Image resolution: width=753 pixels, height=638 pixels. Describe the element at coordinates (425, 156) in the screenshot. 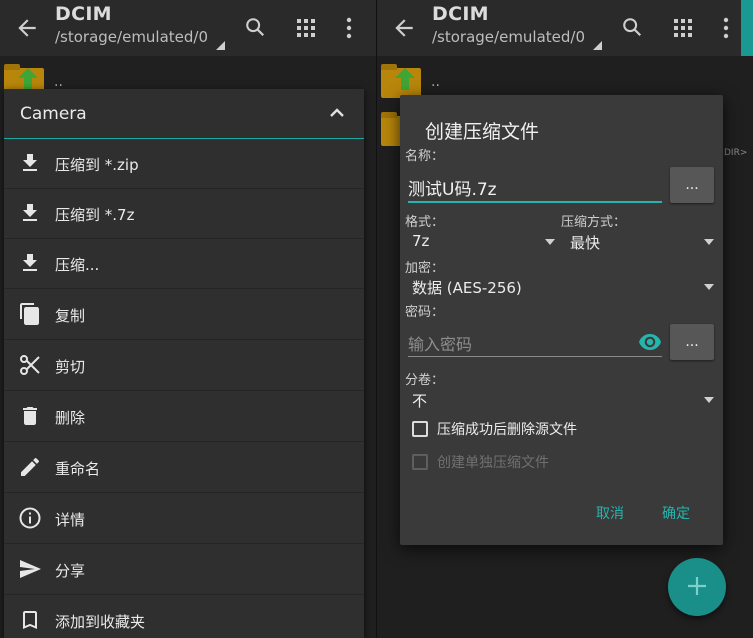

I see `name-label: 名称：` at that location.